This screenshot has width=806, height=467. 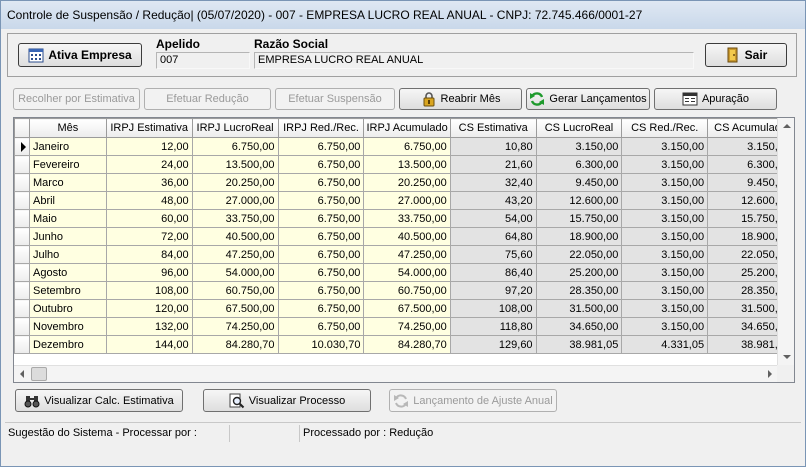 What do you see at coordinates (579, 344) in the screenshot?
I see `value-cell: 38.981,05` at bounding box center [579, 344].